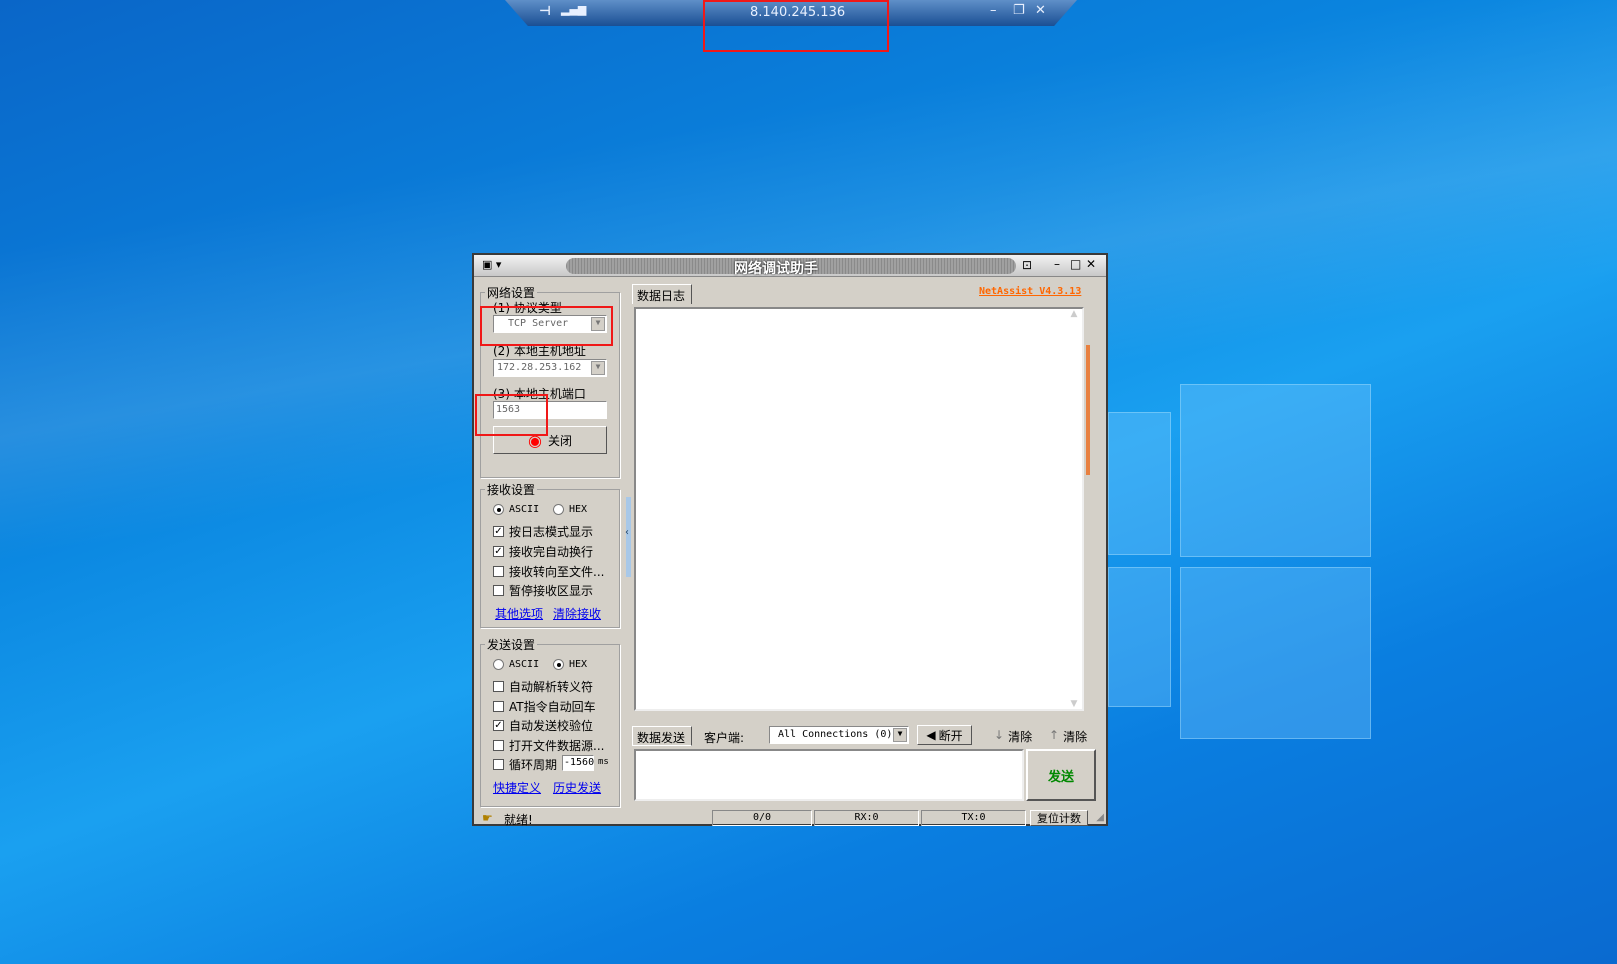 This screenshot has width=1617, height=964. I want to click on shortcut-link: 快捷定义, so click(517, 787).